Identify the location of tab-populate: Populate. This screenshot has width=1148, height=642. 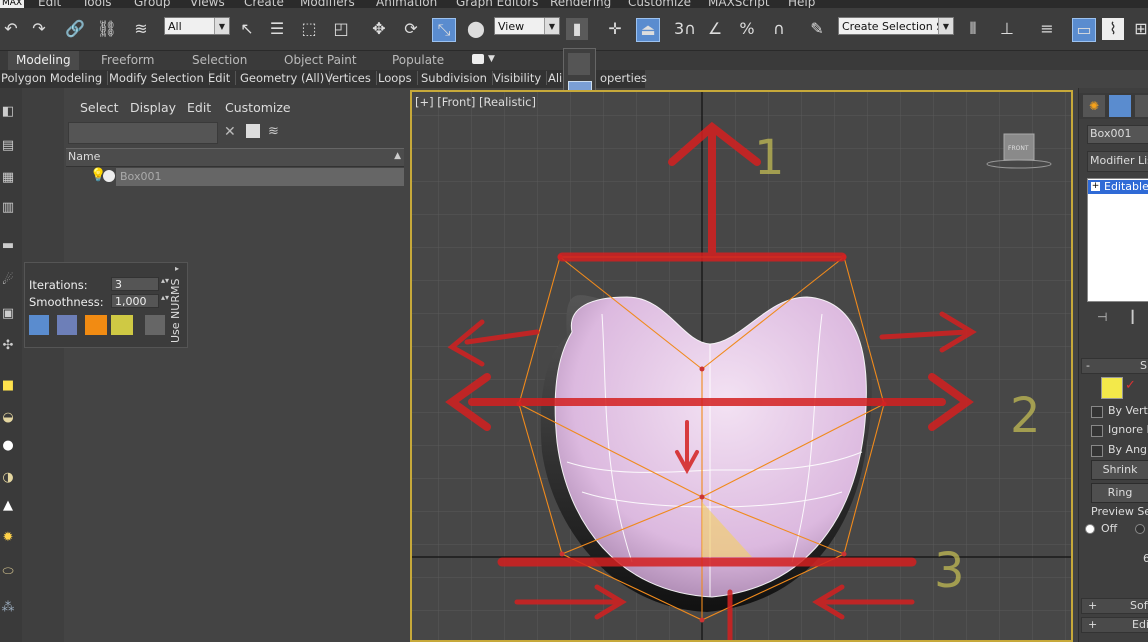
(418, 60).